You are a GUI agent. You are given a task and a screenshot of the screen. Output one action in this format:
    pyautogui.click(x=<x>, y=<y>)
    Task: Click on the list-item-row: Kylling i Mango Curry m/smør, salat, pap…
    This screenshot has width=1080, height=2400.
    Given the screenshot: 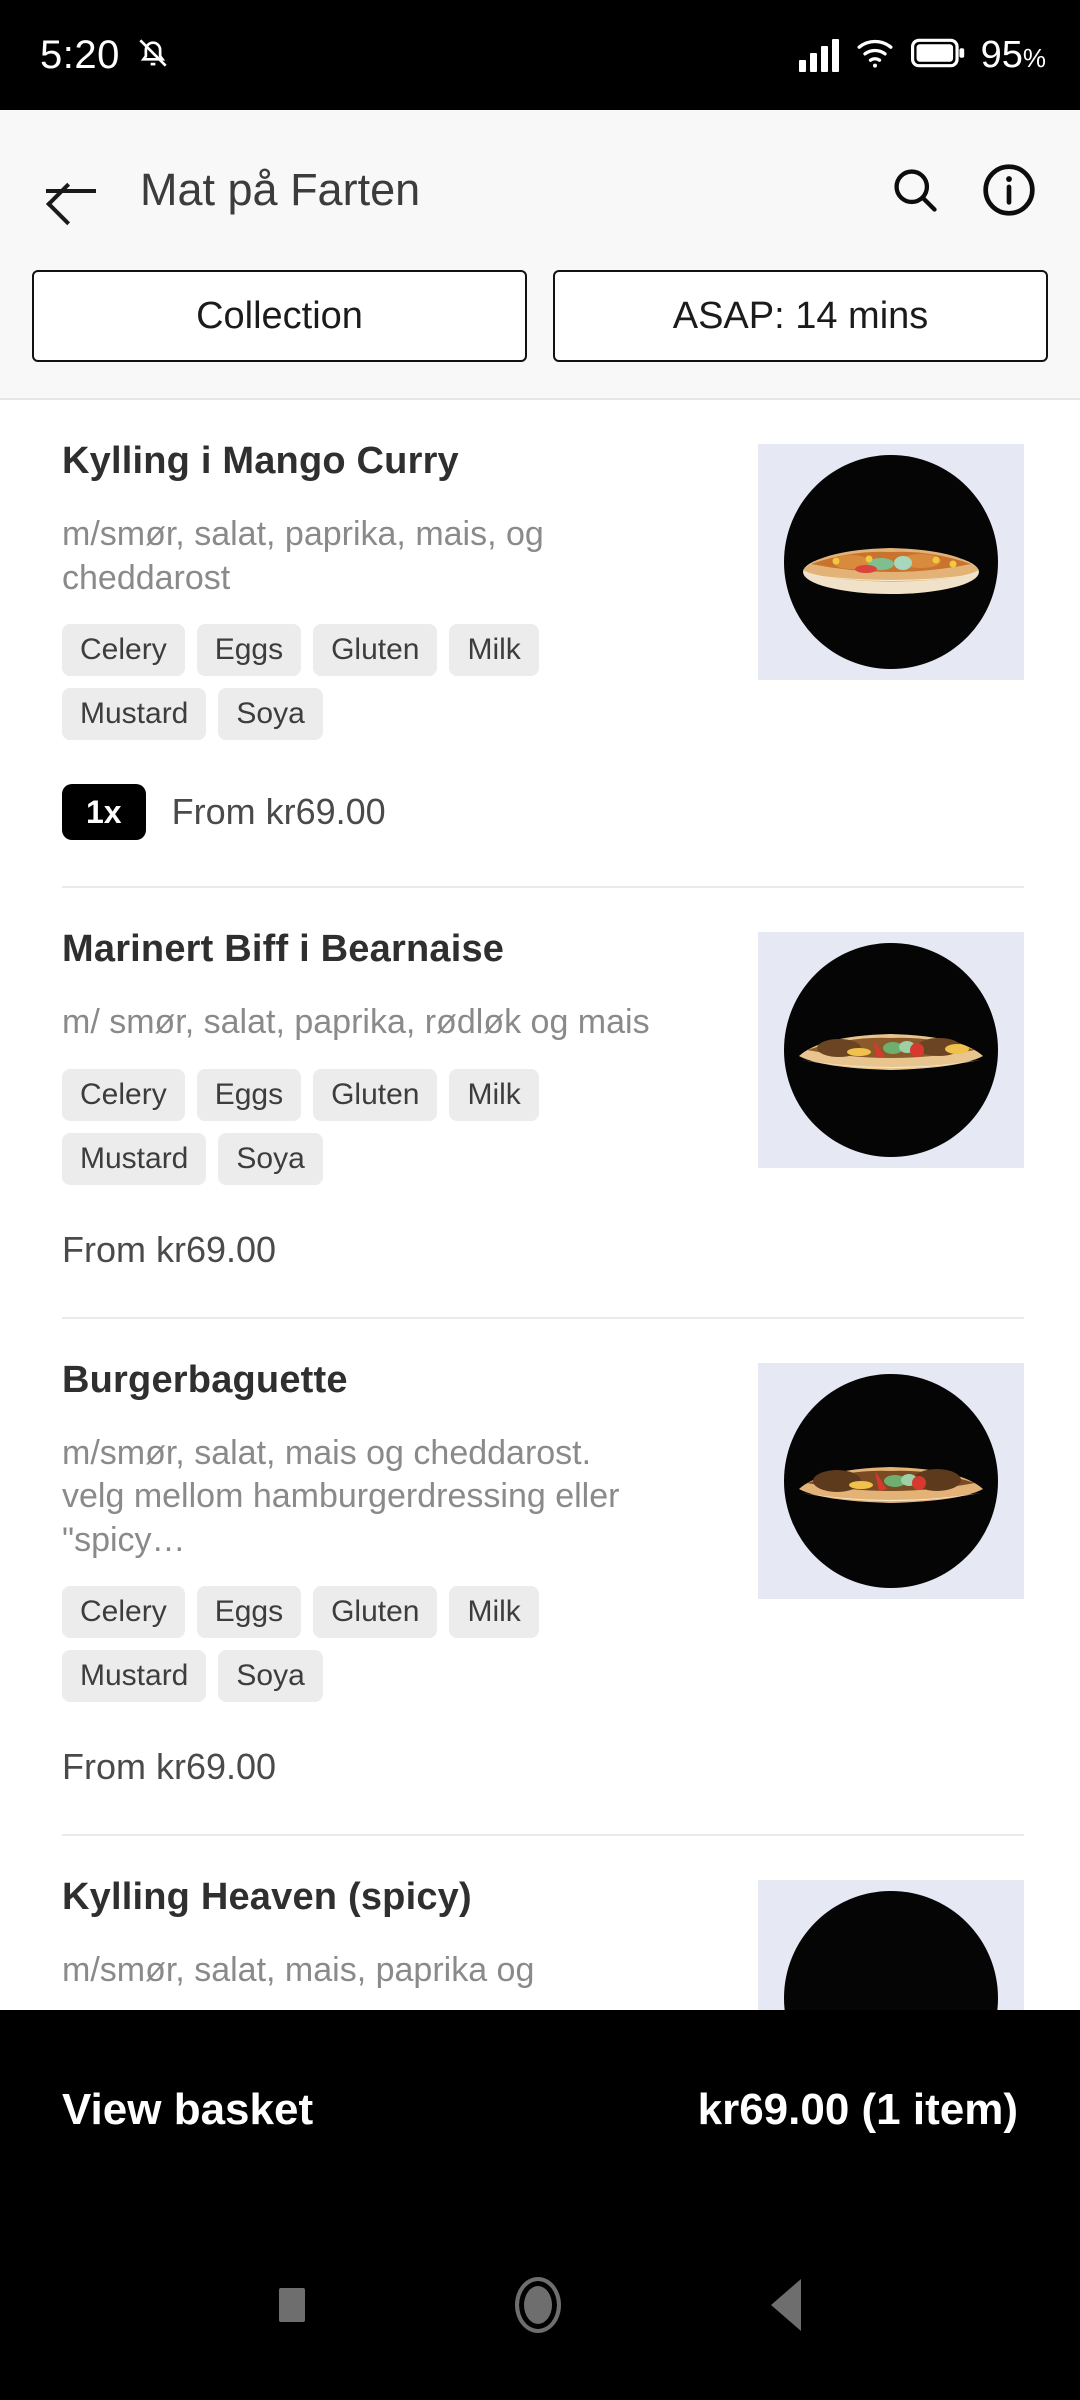 What is the action you would take?
    pyautogui.click(x=543, y=590)
    